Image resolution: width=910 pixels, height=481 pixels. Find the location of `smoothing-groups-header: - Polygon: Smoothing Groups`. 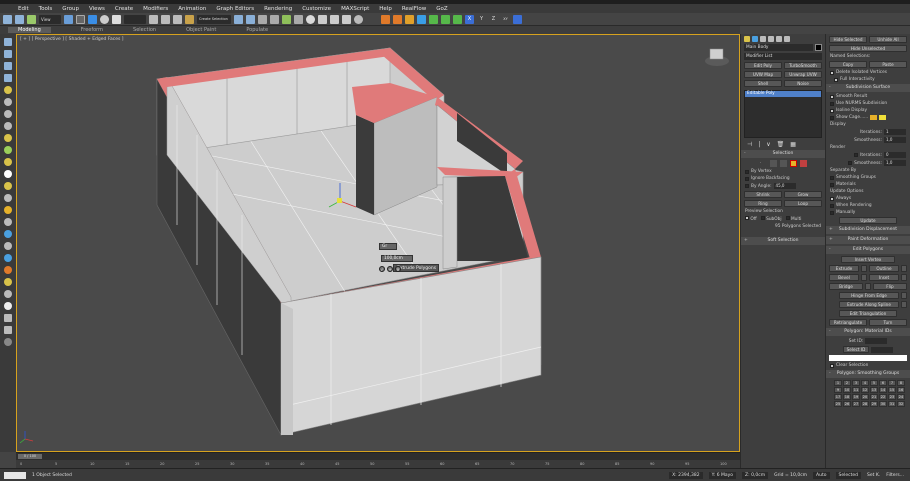

smoothing-groups-header: - Polygon: Smoothing Groups is located at coordinates (868, 374).